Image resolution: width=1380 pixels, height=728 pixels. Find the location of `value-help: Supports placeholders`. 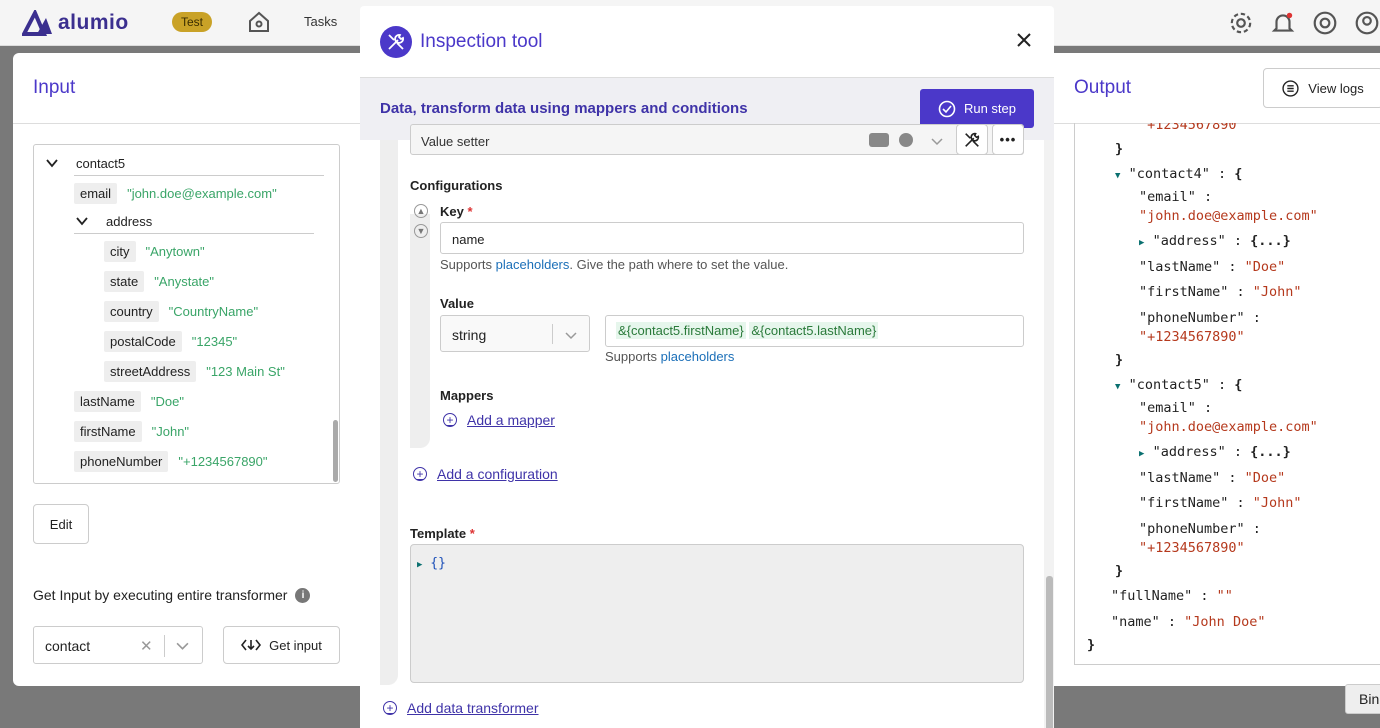

value-help: Supports placeholders is located at coordinates (669, 356).